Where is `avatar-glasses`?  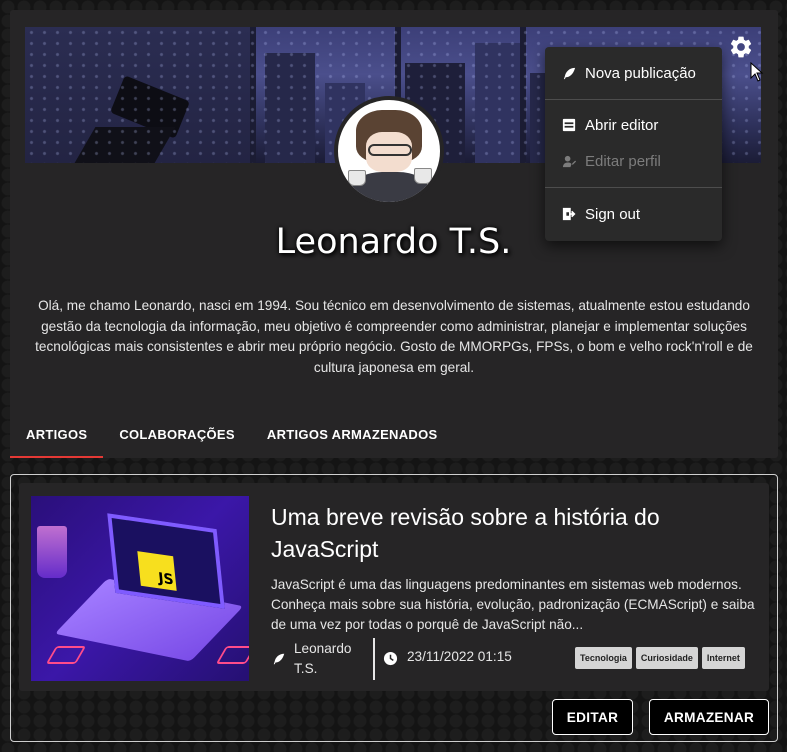 avatar-glasses is located at coordinates (390, 150).